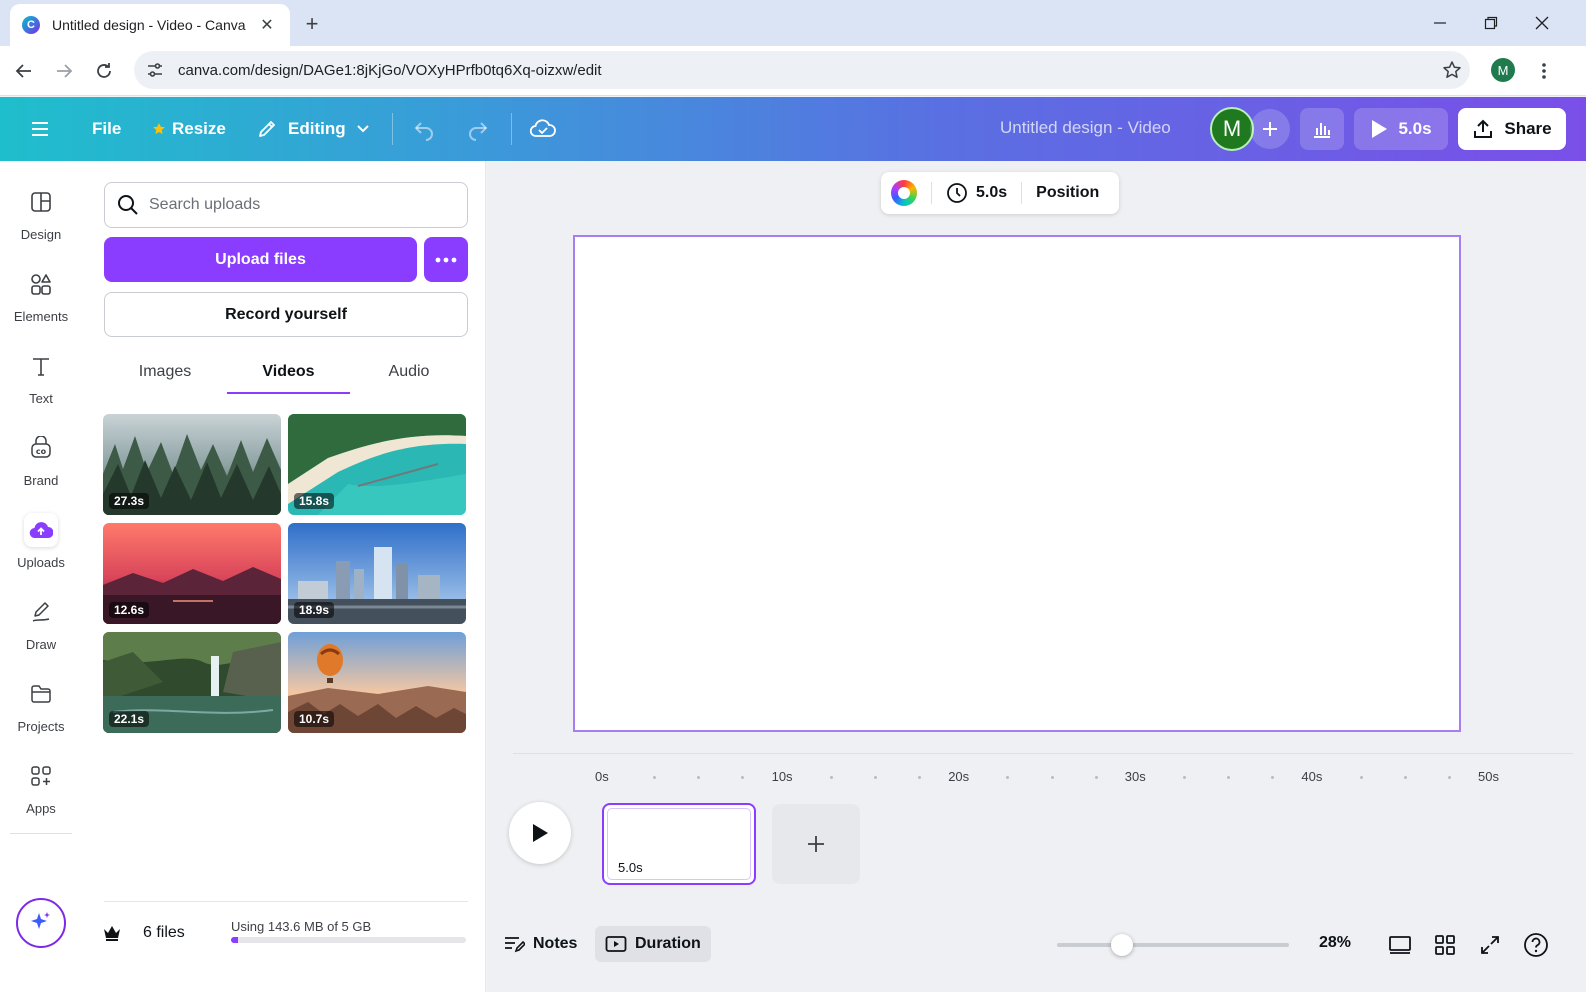 This screenshot has width=1586, height=992. Describe the element at coordinates (543, 129) in the screenshot. I see `cloud-saved-icon` at that location.